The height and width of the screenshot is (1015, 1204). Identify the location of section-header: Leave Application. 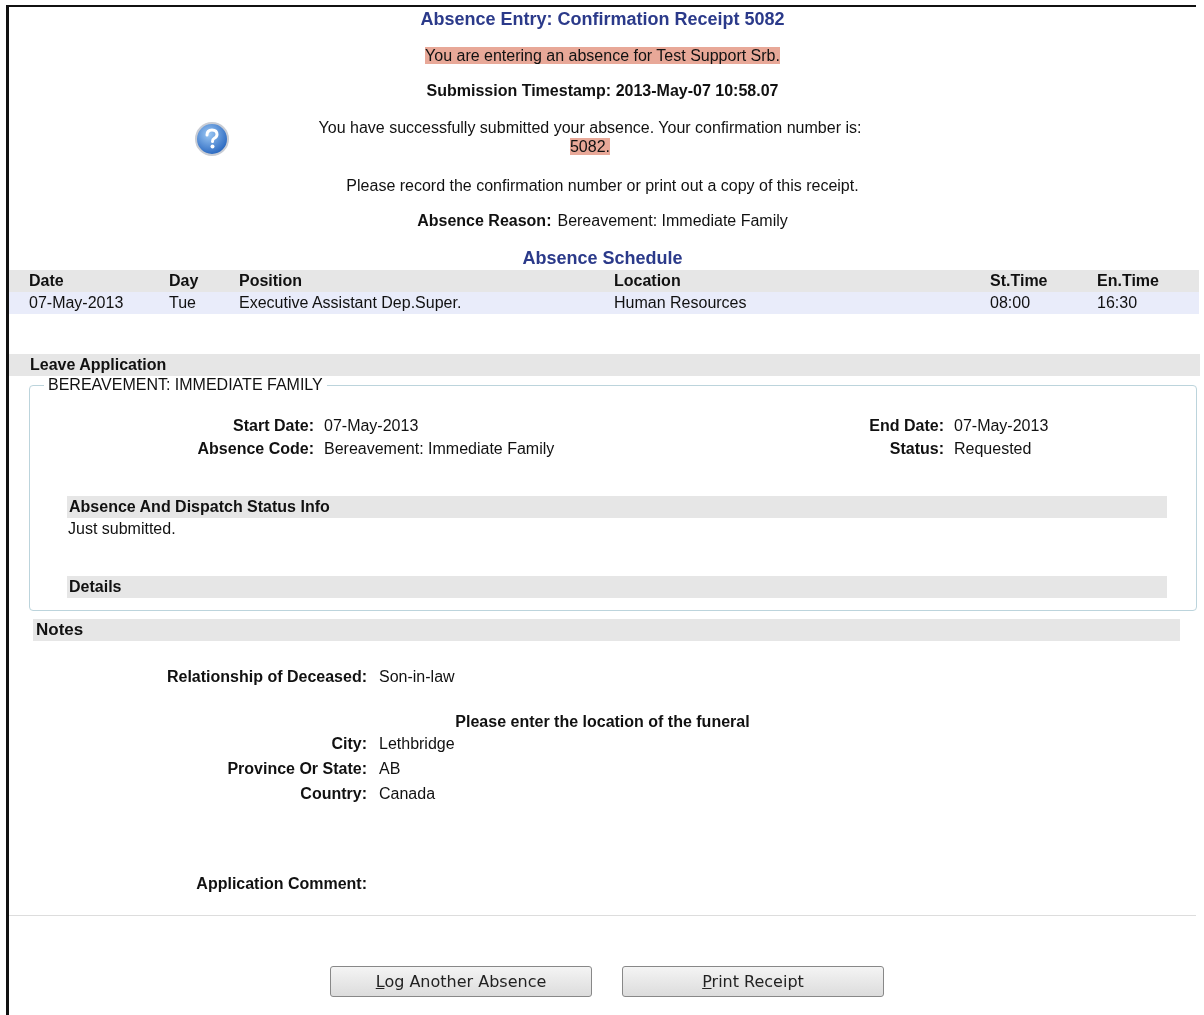
(604, 365).